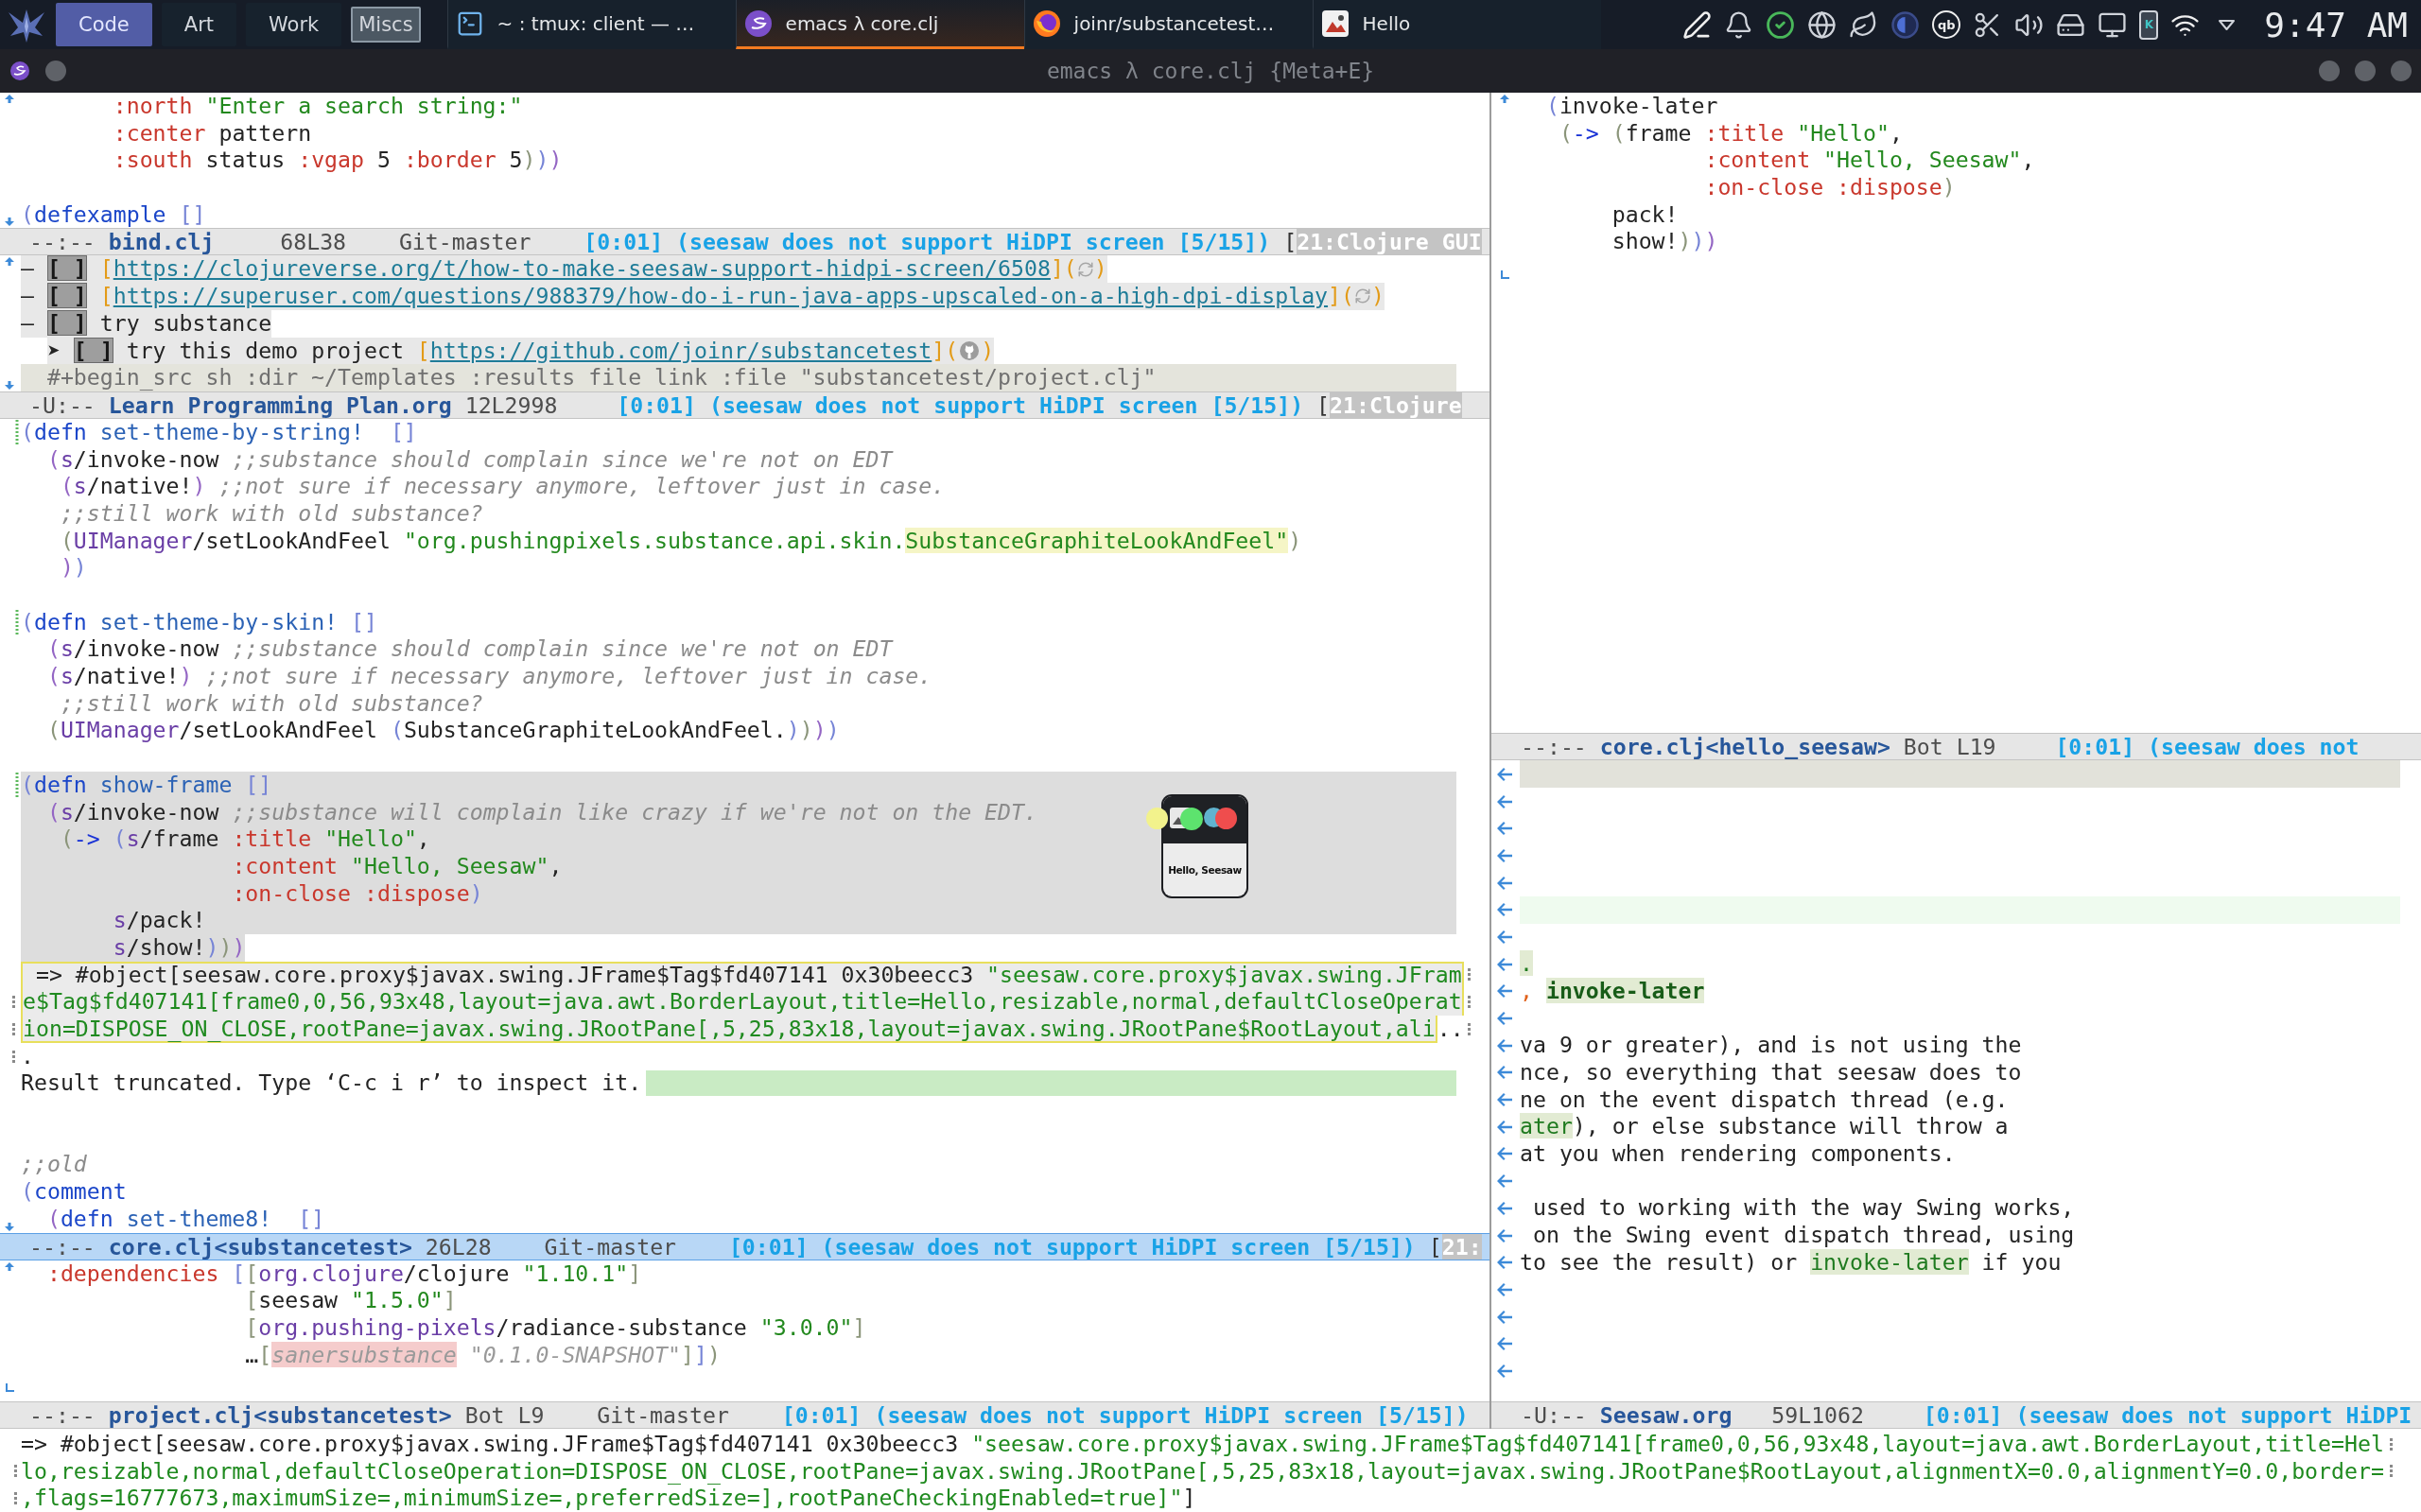  Describe the element at coordinates (1461, 1246) in the screenshot. I see `workspace-tag: 21:` at that location.